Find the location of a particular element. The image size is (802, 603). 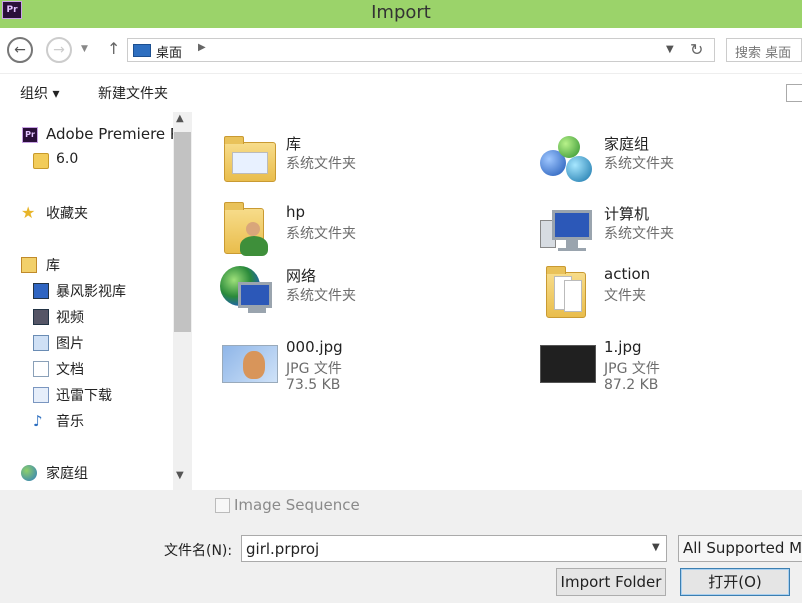

nav-item-libraries: 库 is located at coordinates (85, 265).